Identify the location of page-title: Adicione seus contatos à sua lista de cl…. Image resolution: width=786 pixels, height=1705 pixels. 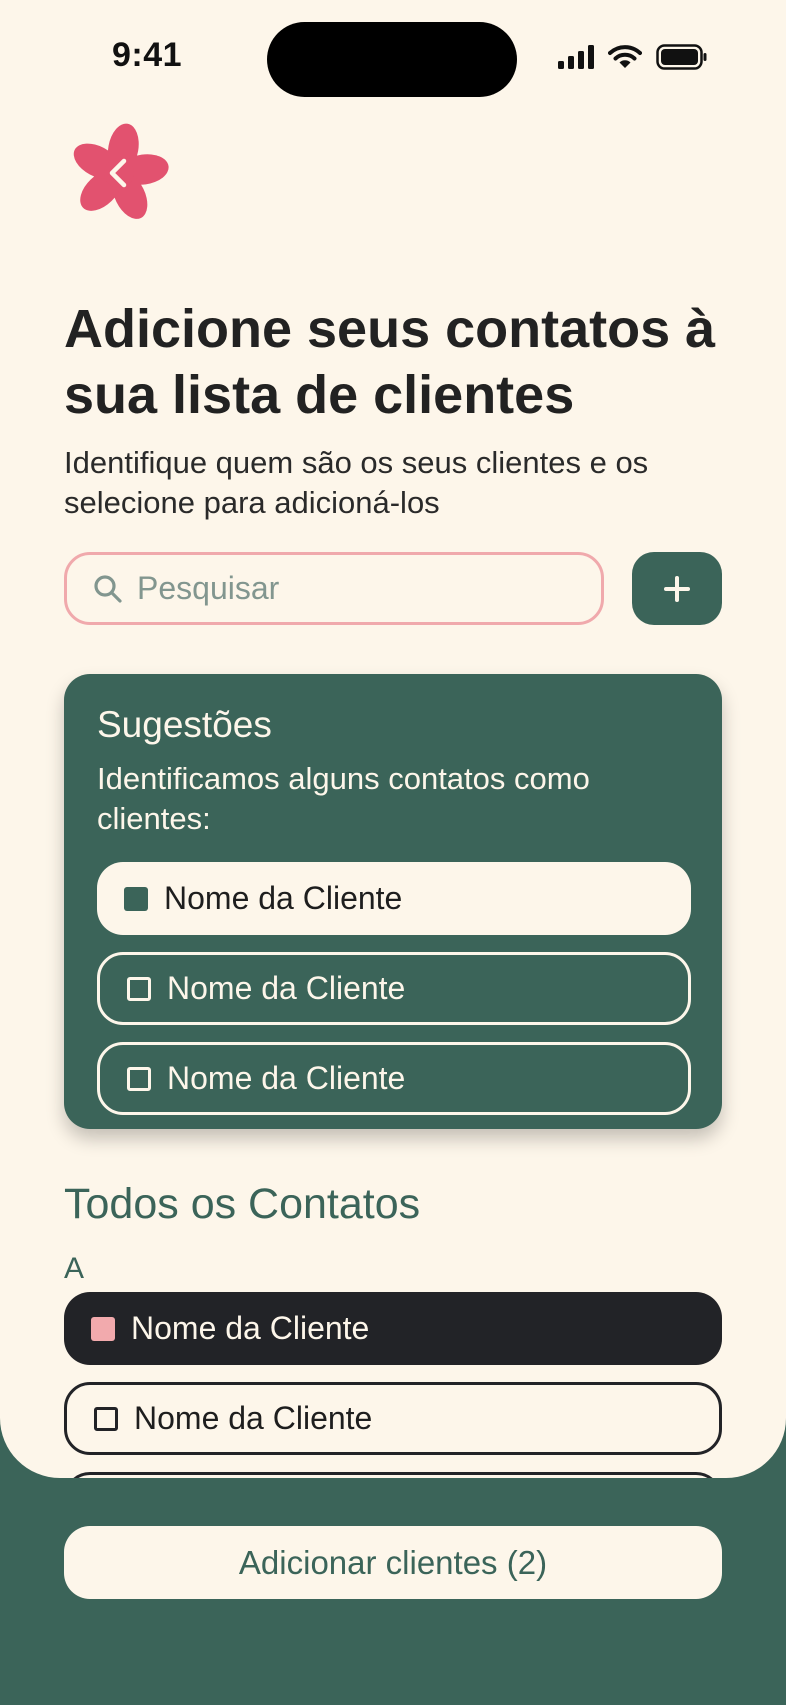
(390, 362).